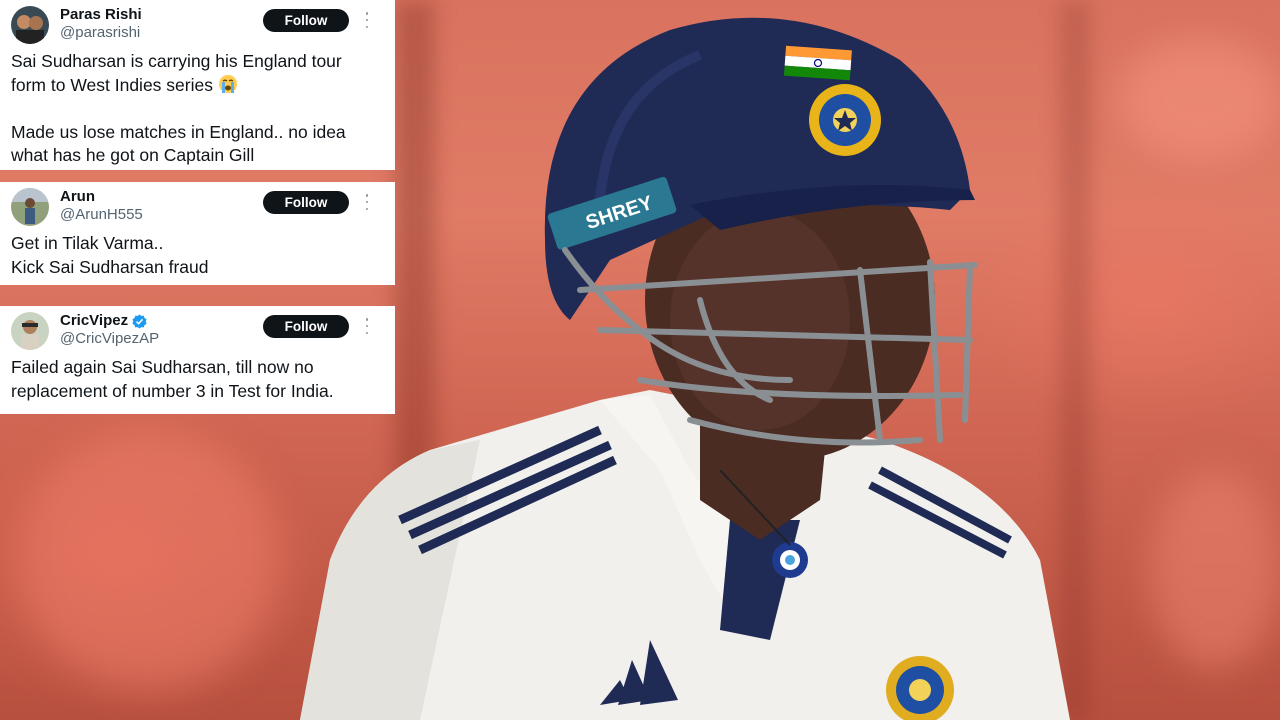 This screenshot has height=720, width=1280. Describe the element at coordinates (100, 33) in the screenshot. I see `user-handle: @parasrishi` at that location.